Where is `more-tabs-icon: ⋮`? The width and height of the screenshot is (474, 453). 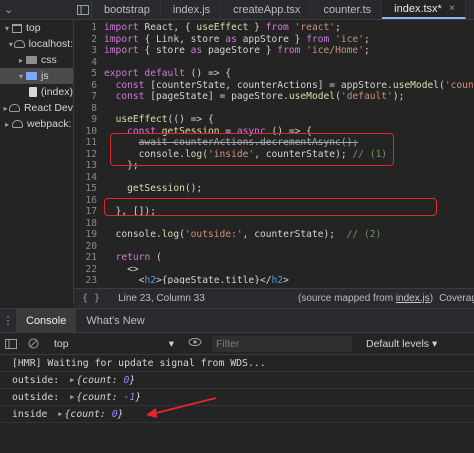
more-tabs-icon: ⋮ is located at coordinates (8, 320).